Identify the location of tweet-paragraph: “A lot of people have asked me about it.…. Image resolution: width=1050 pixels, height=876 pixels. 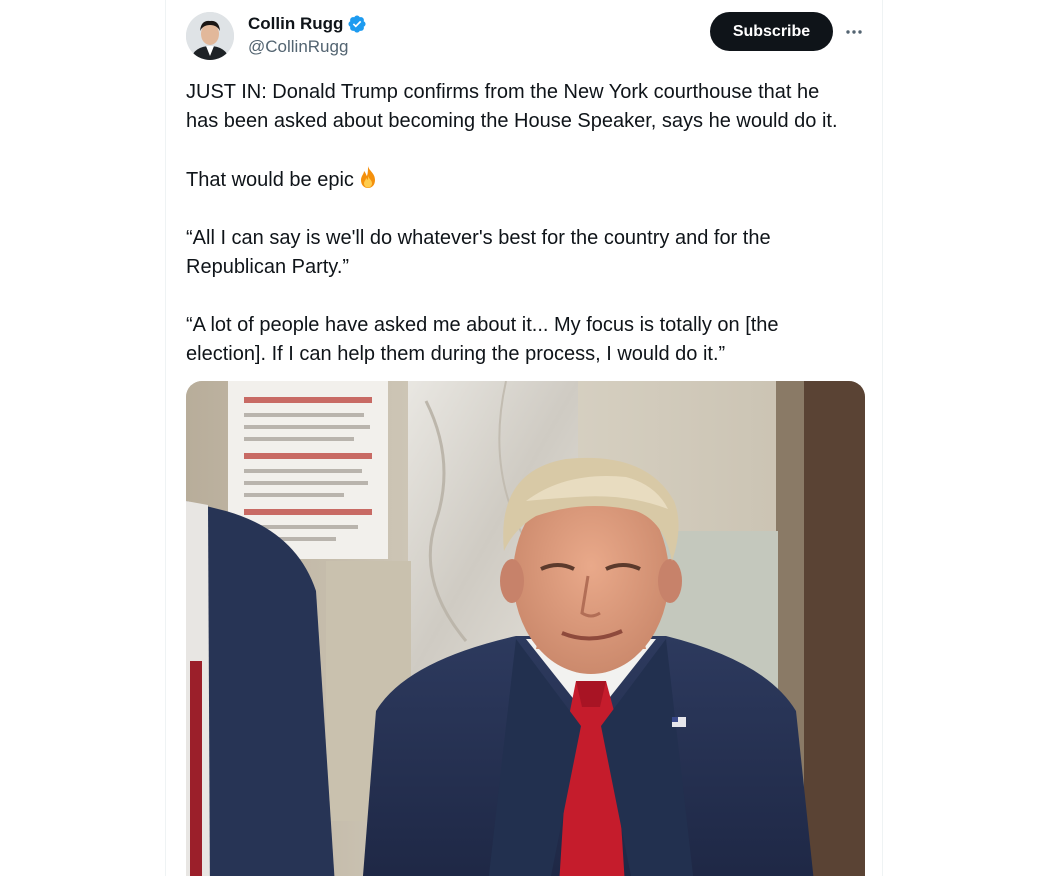
(531, 340).